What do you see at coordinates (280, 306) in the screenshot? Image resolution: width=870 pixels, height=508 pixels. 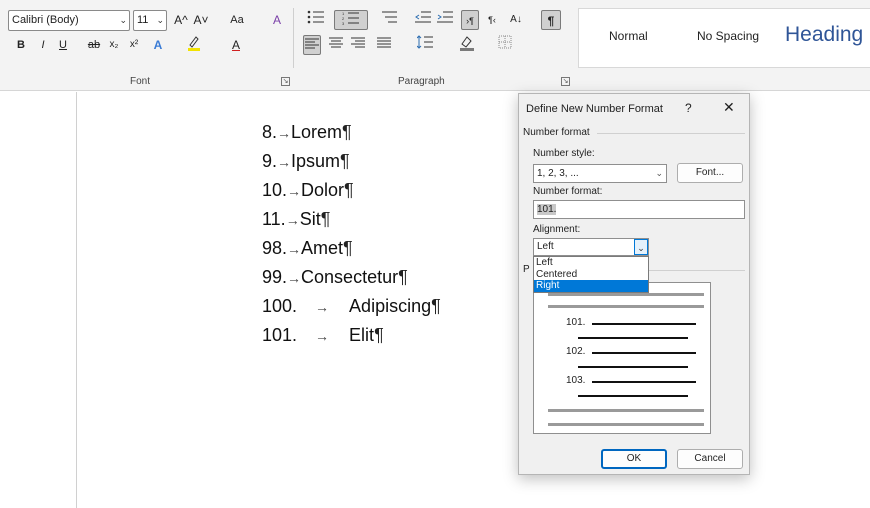 I see `list-number: 100.` at bounding box center [280, 306].